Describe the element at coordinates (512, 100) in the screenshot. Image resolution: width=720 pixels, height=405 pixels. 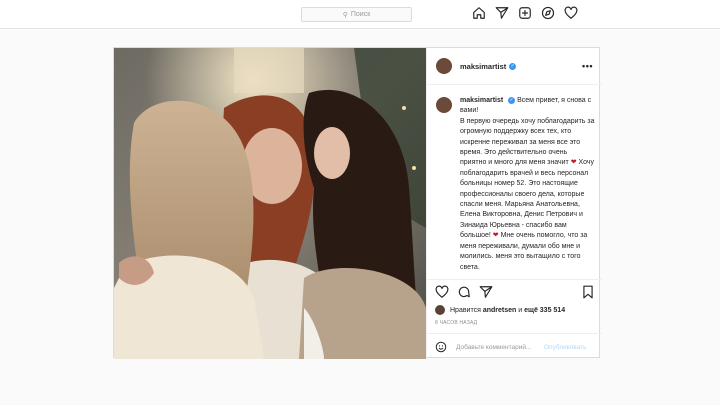
I see `caption-verified-icon: ✓` at that location.